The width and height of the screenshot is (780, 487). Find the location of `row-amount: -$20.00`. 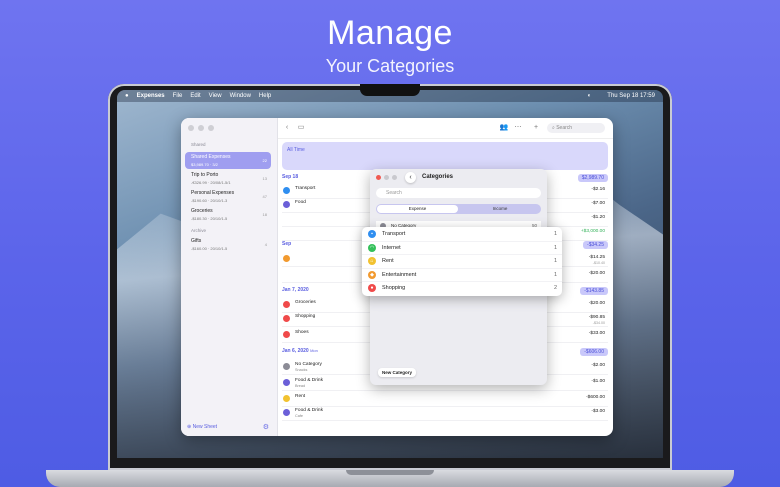

row-amount: -$20.00 is located at coordinates (596, 303).